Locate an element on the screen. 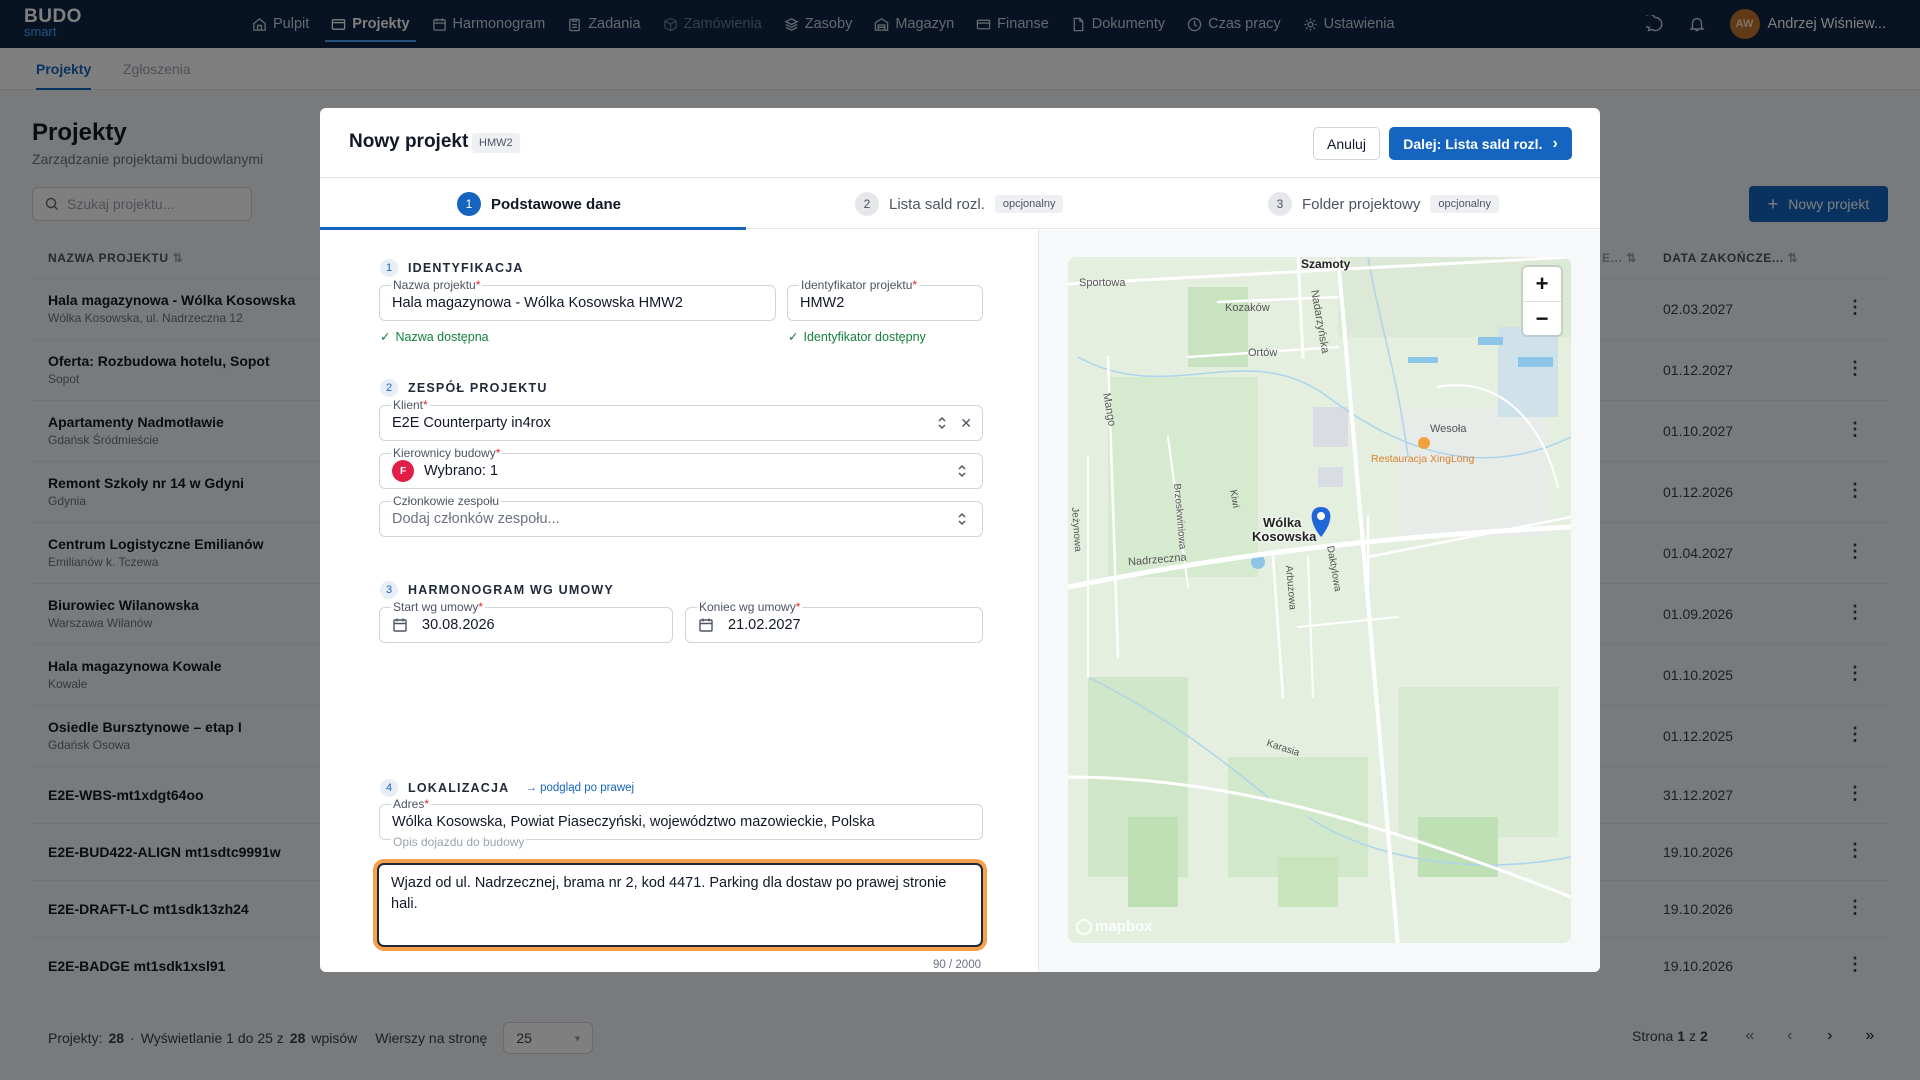 Image resolution: width=1920 pixels, height=1080 pixels. end-date-value: 21.02.2027 is located at coordinates (764, 625).